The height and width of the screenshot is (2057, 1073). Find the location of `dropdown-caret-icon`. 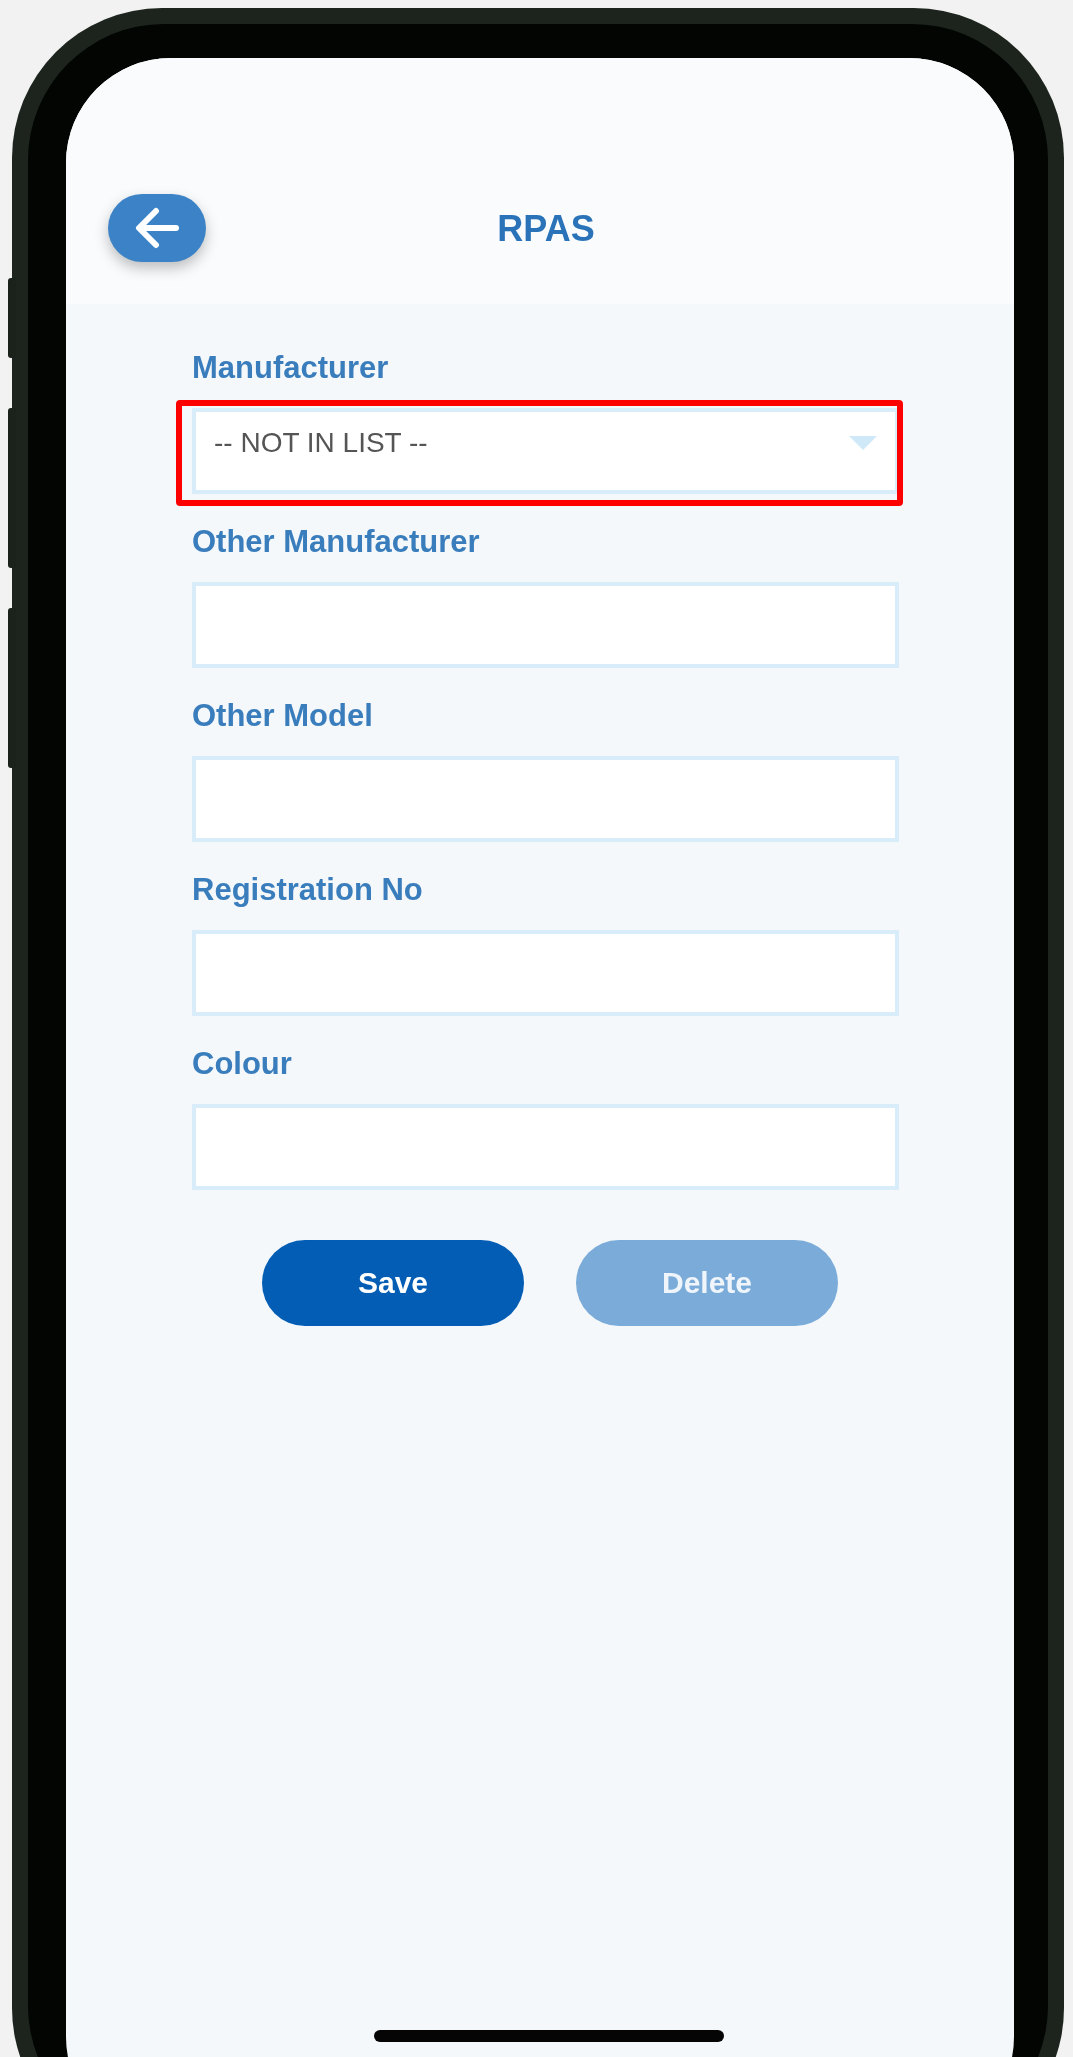

dropdown-caret-icon is located at coordinates (863, 443).